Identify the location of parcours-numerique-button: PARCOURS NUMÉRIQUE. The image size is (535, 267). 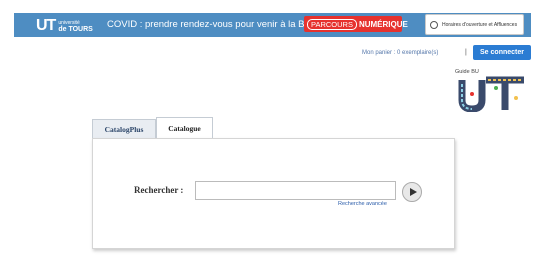
(356, 24).